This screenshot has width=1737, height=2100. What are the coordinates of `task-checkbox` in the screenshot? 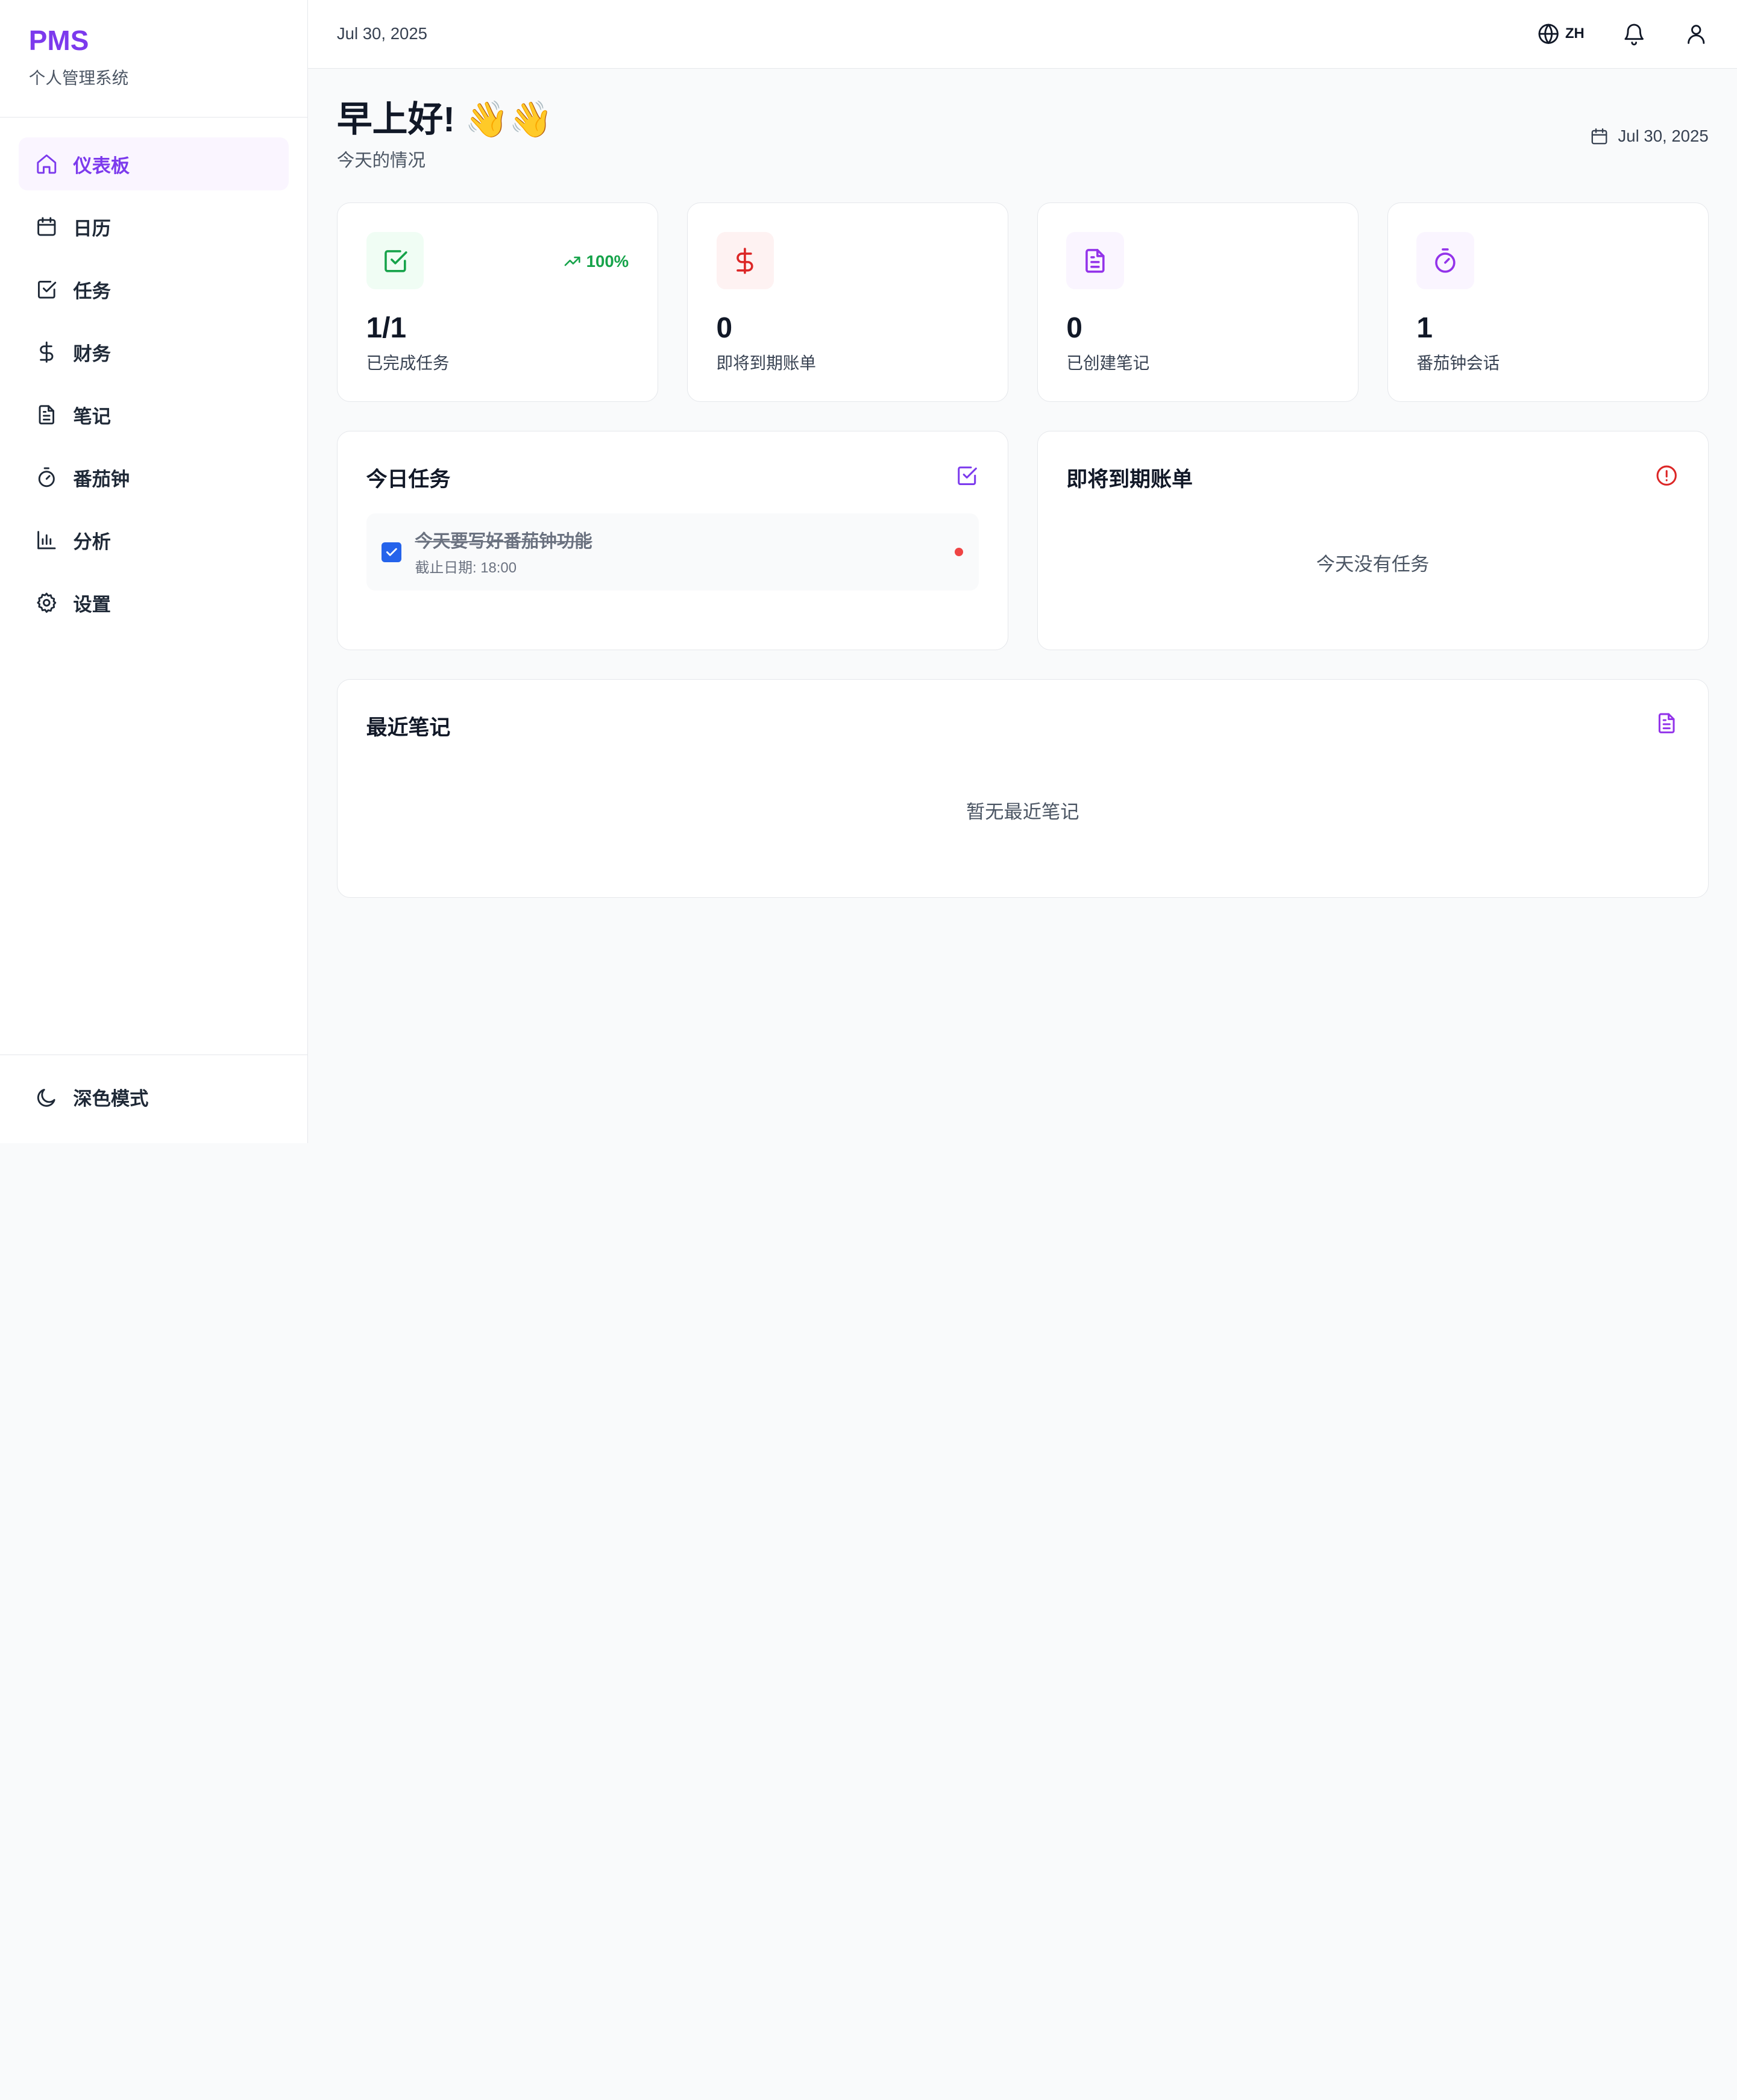 It's located at (392, 552).